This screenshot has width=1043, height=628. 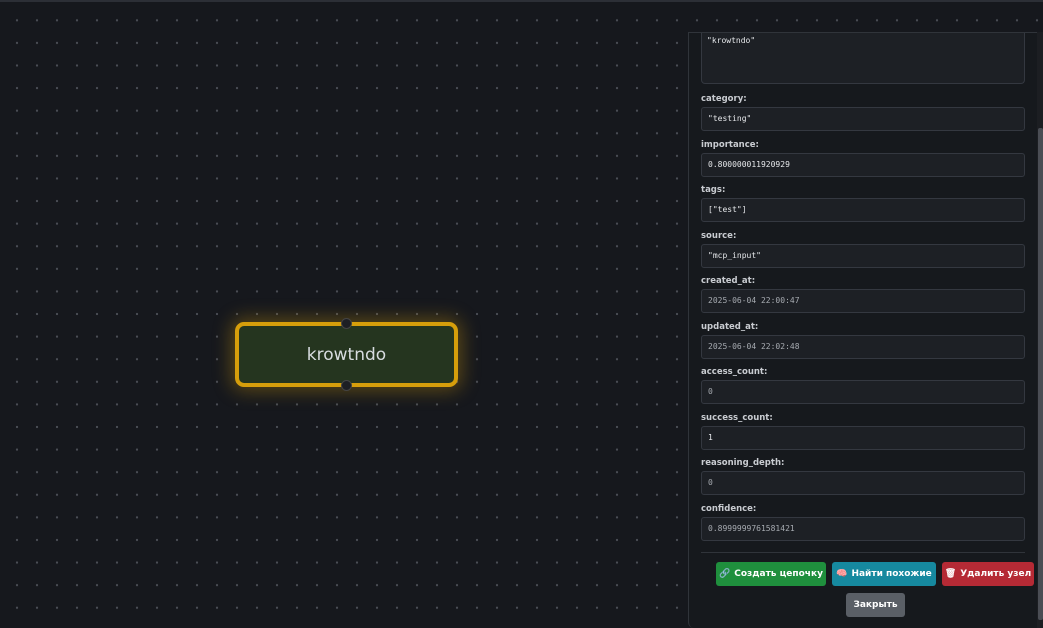 I want to click on field-source: source: "mcp_input", so click(x=863, y=249).